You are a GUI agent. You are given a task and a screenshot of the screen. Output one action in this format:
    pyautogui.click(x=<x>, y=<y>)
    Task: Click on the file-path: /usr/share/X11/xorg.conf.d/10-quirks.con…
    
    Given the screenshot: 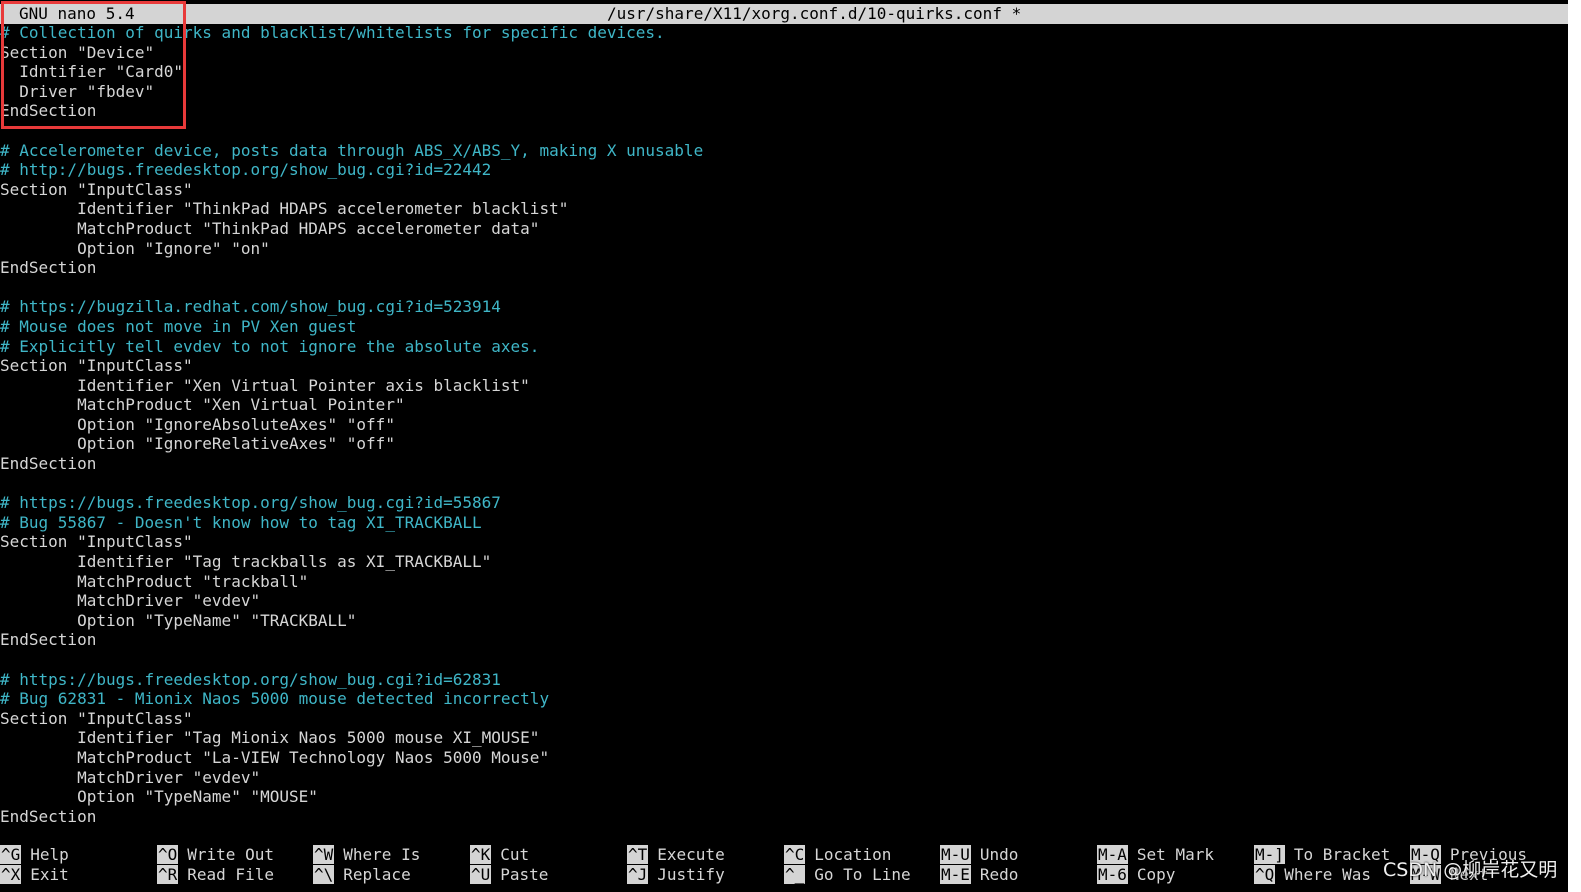 What is the action you would take?
    pyautogui.click(x=814, y=13)
    